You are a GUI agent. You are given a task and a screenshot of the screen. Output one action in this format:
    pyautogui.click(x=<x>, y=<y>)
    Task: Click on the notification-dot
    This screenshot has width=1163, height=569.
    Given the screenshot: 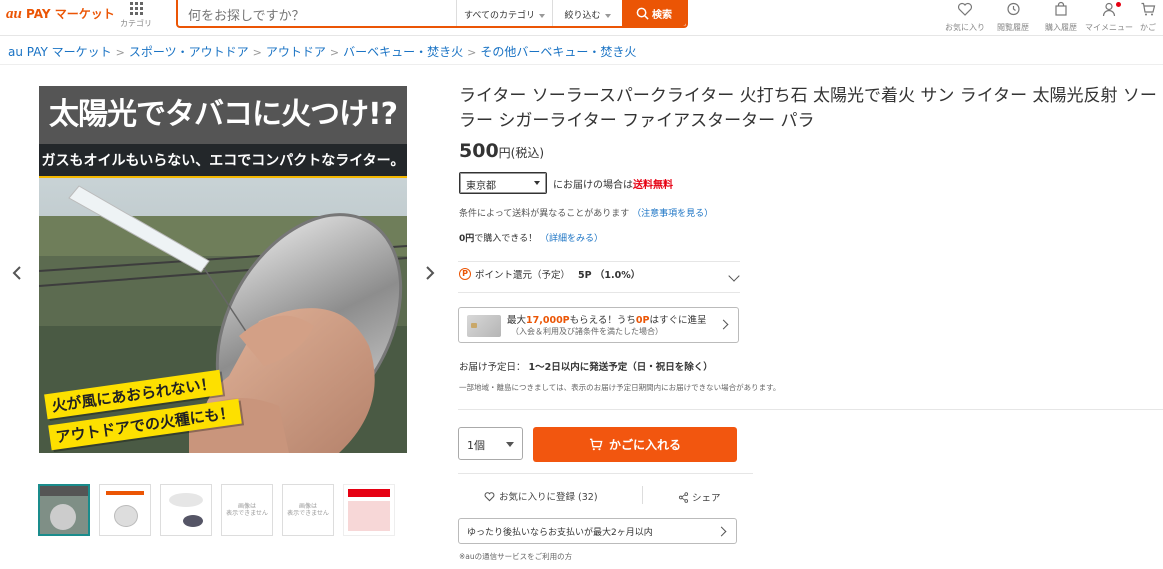 What is the action you would take?
    pyautogui.click(x=1118, y=4)
    